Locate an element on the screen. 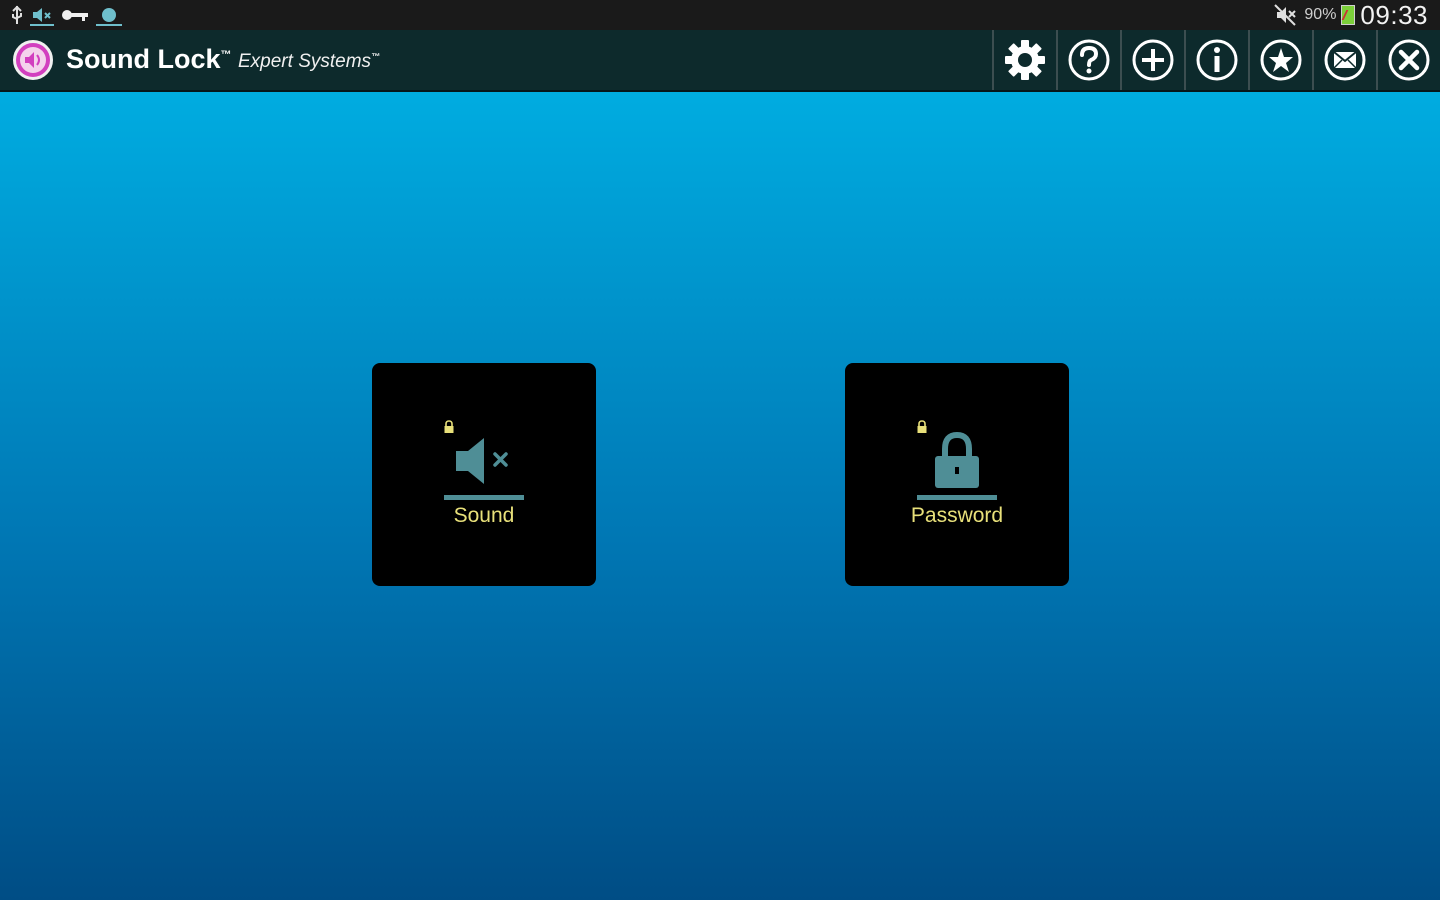  status-bar: 90% 09:33 is located at coordinates (720, 15).